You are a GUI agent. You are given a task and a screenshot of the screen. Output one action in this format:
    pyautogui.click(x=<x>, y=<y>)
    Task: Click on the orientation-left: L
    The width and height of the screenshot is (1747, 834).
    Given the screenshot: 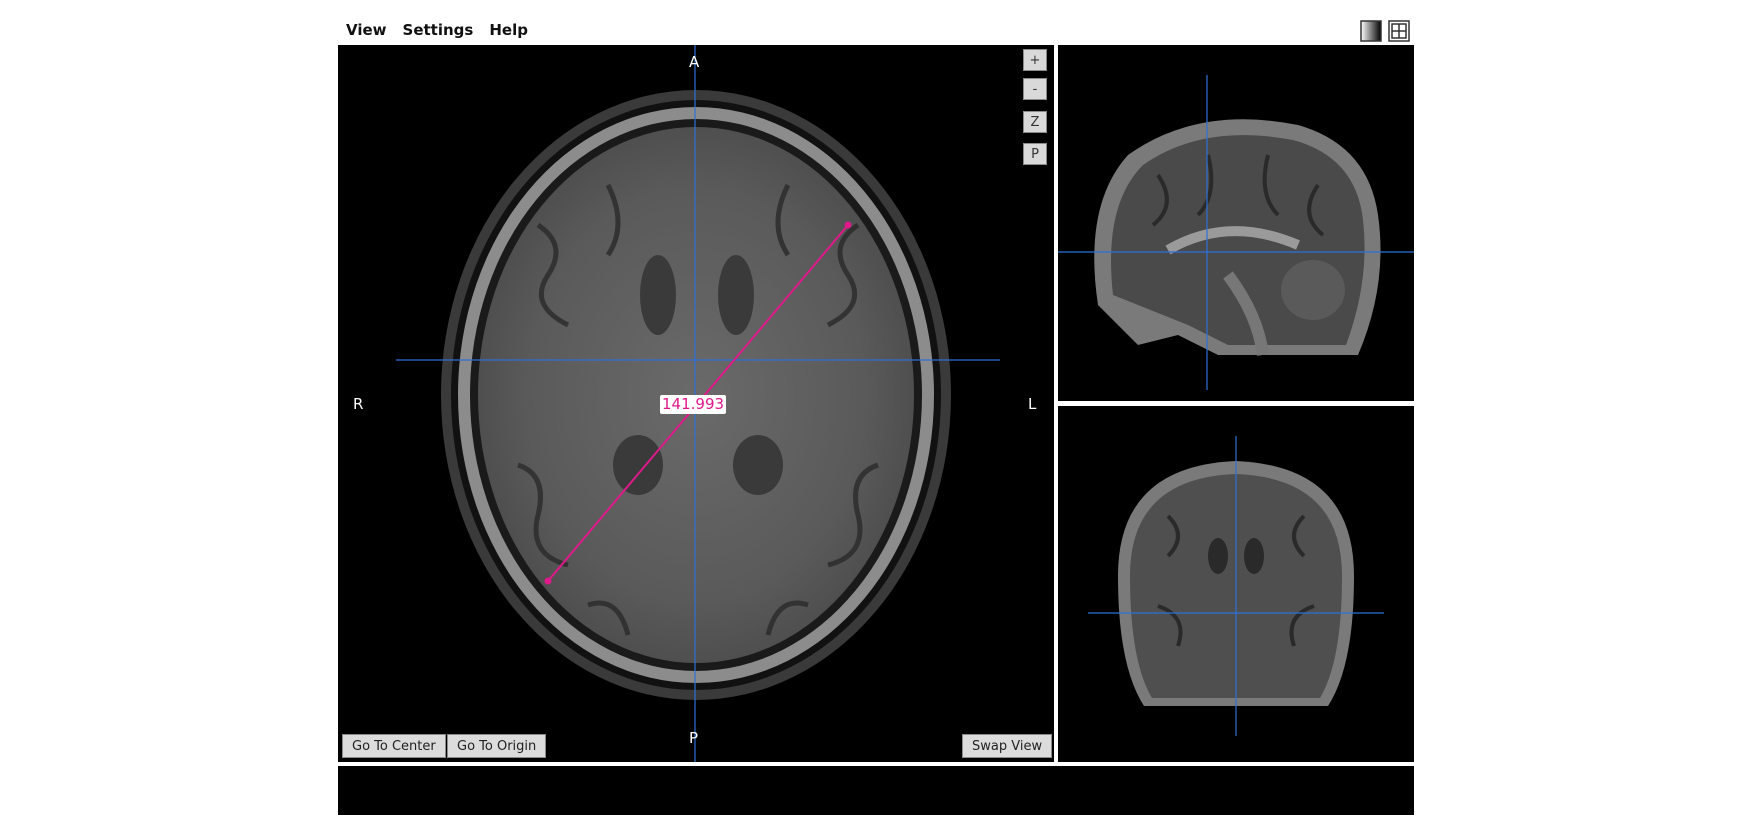 What is the action you would take?
    pyautogui.click(x=1032, y=404)
    